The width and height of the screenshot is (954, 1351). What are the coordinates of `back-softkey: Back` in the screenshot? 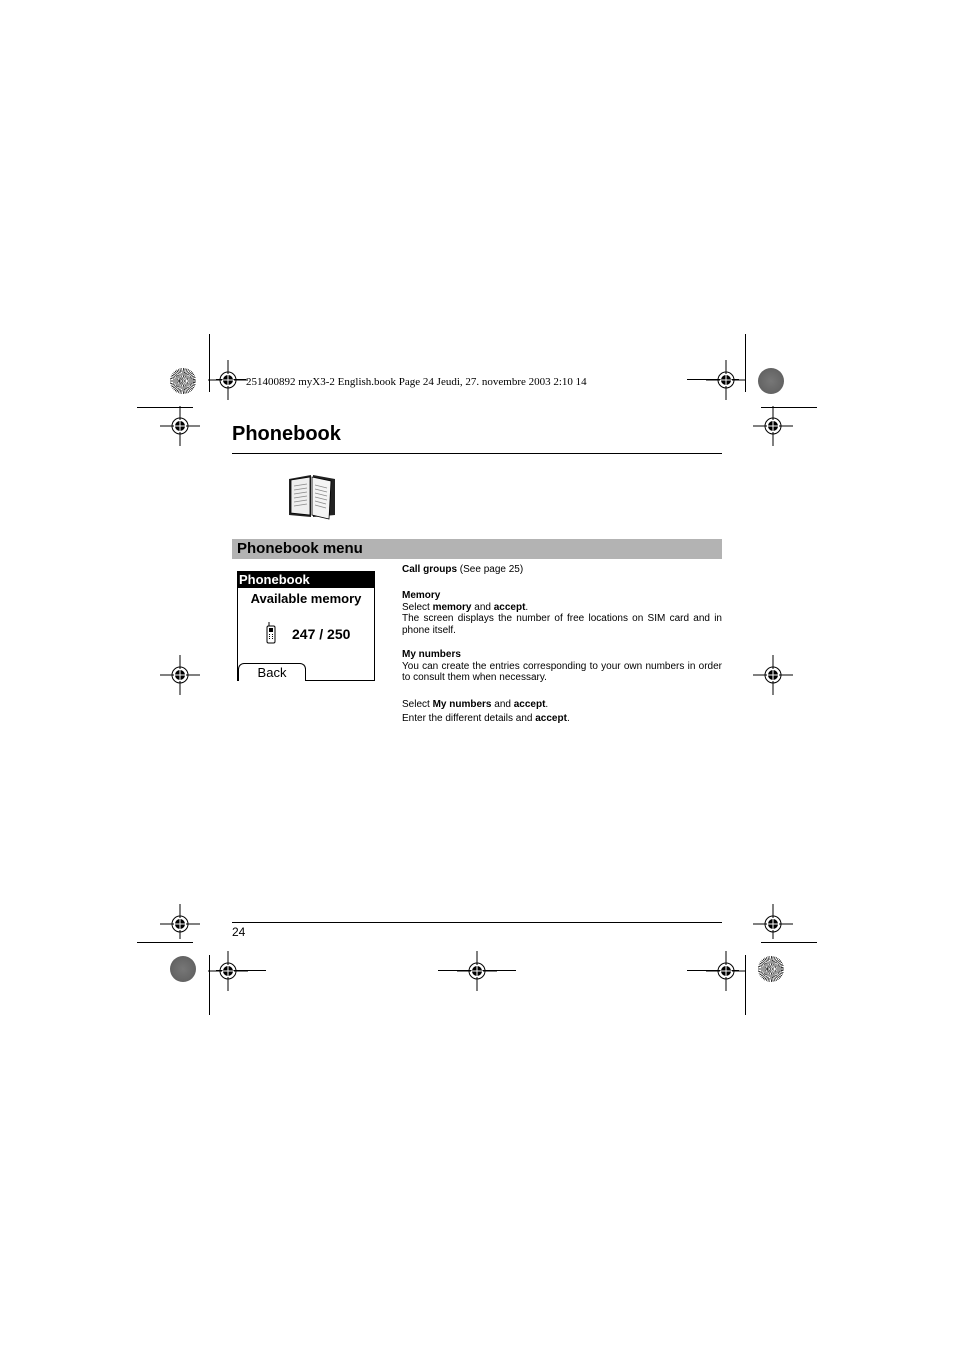 It's located at (272, 672).